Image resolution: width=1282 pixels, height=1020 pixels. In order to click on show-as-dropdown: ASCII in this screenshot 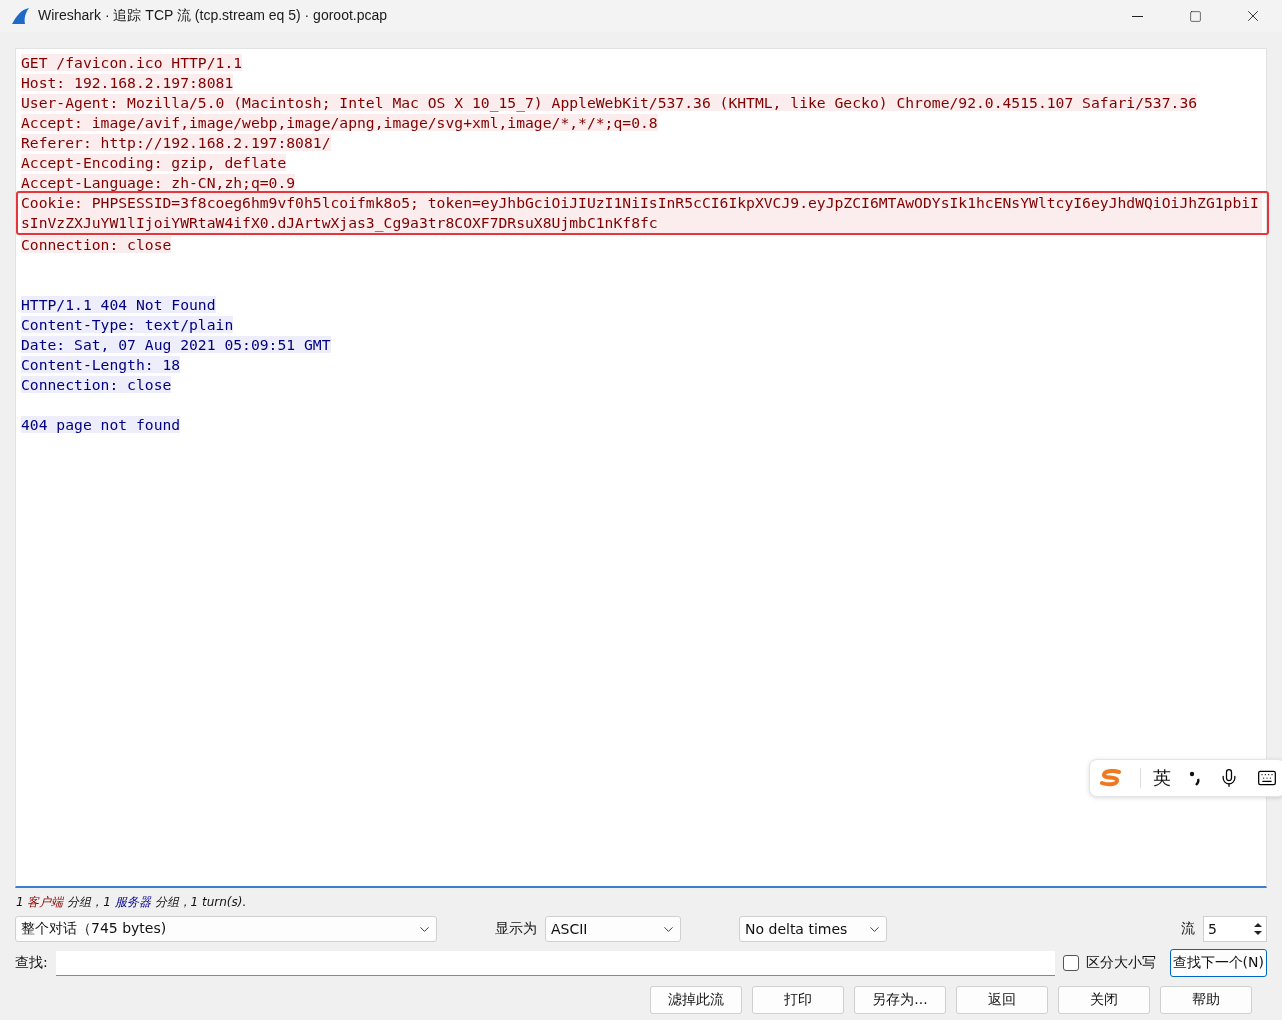, I will do `click(613, 929)`.